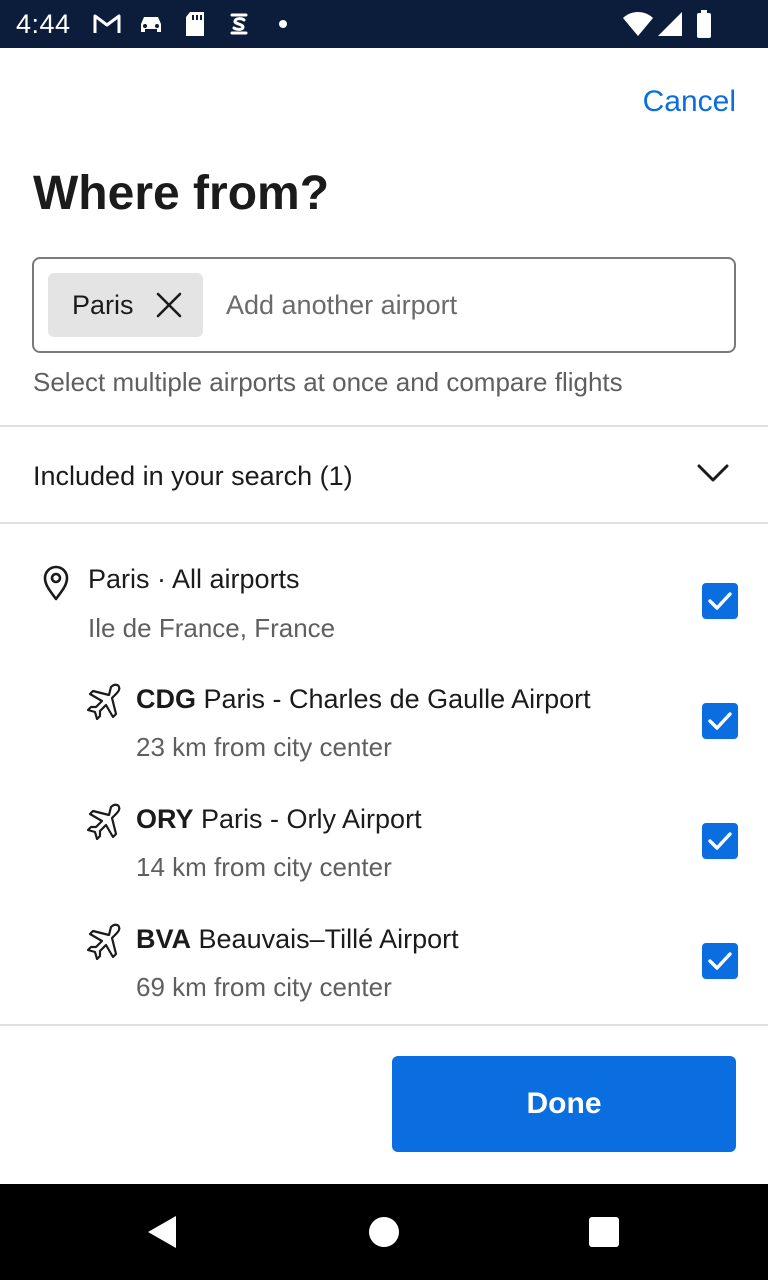 The width and height of the screenshot is (768, 1280). What do you see at coordinates (384, 475) in the screenshot?
I see `included-section-toggle: Included in your search (1)` at bounding box center [384, 475].